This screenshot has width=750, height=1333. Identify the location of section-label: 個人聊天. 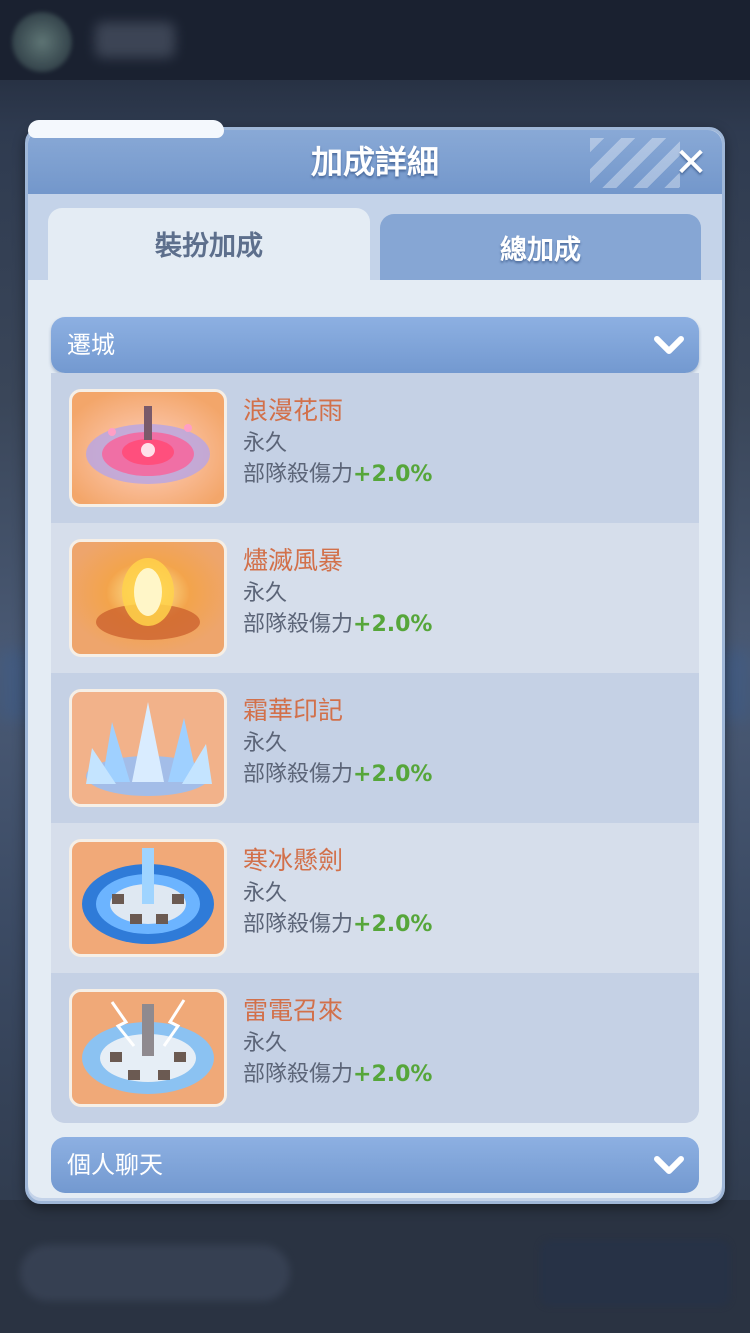
(115, 1165).